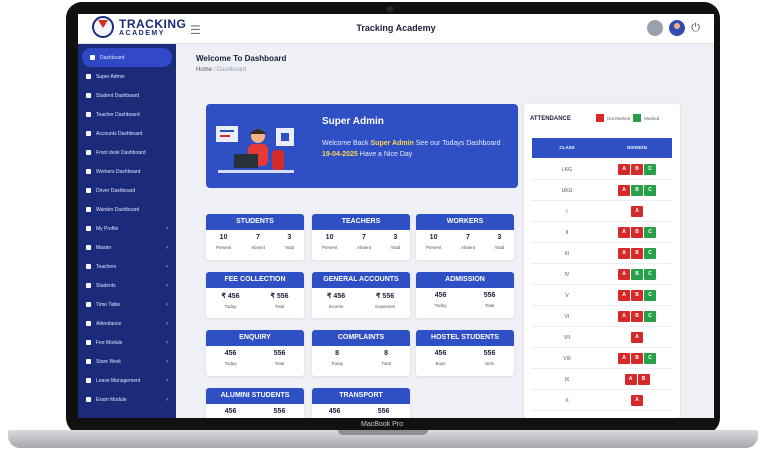 The height and width of the screenshot is (458, 764). I want to click on sidebar-item: Driver Dashboard, so click(127, 190).